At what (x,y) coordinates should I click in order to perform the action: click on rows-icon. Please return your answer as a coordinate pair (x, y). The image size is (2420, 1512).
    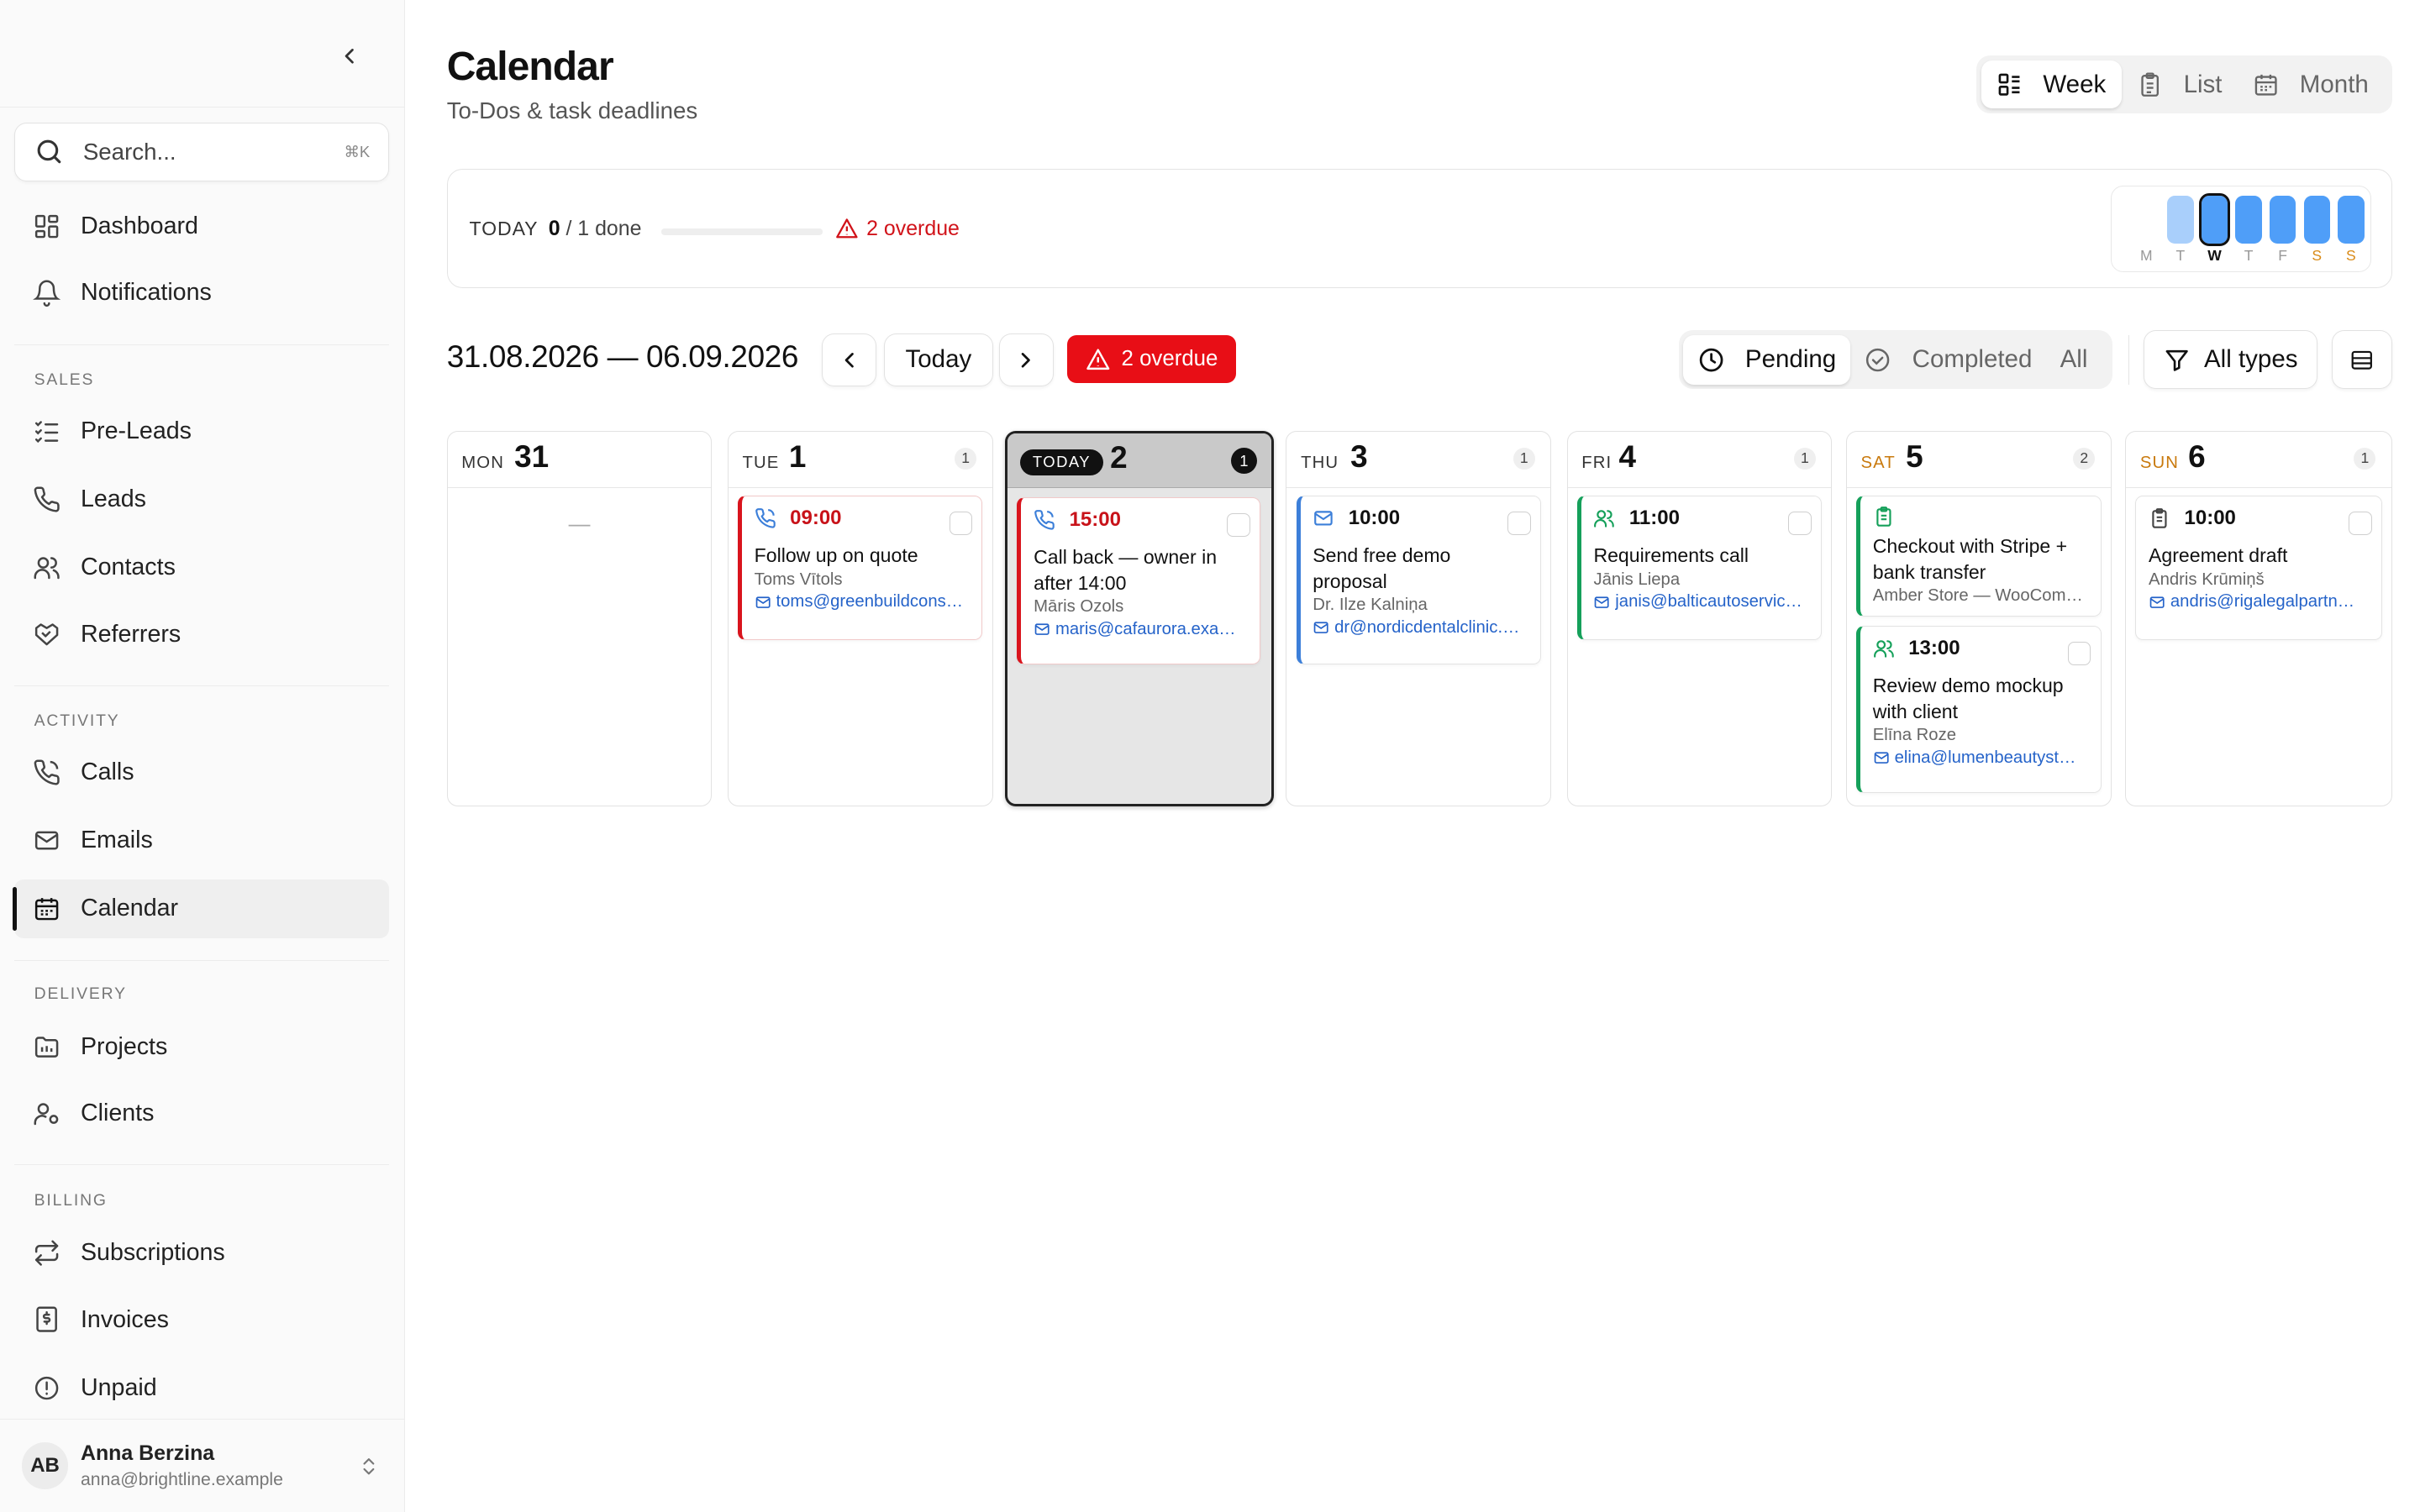
    Looking at the image, I should click on (2361, 360).